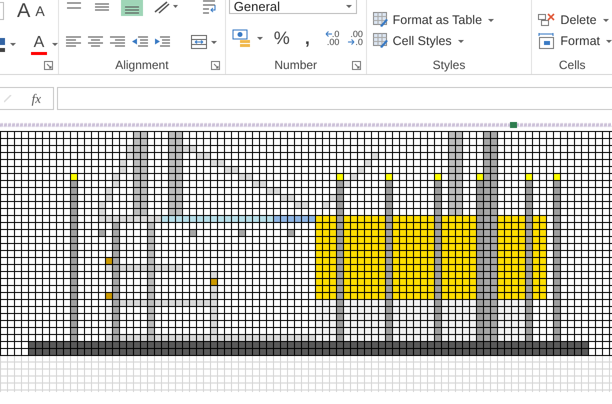  Describe the element at coordinates (452, 20) in the screenshot. I see `style-menu-button: Format as Table` at that location.